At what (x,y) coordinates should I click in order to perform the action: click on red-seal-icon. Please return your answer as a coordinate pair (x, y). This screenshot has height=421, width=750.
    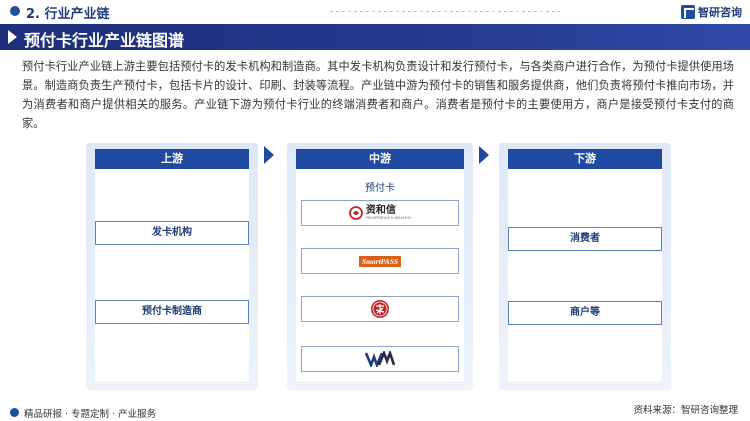
    Looking at the image, I should click on (380, 309).